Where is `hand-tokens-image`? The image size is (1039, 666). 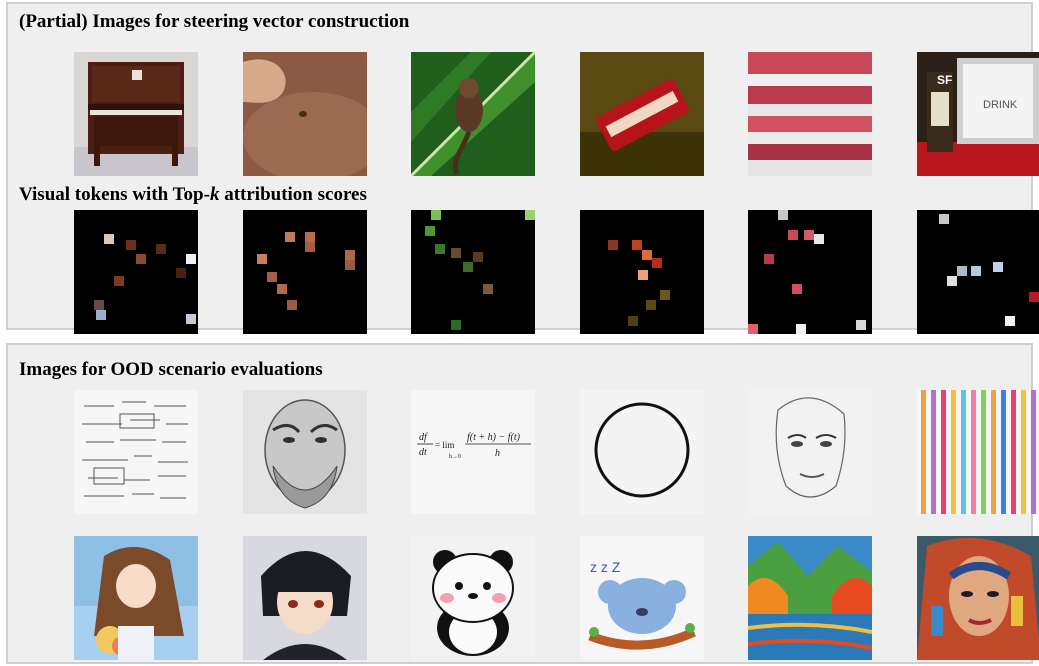
hand-tokens-image is located at coordinates (305, 272).